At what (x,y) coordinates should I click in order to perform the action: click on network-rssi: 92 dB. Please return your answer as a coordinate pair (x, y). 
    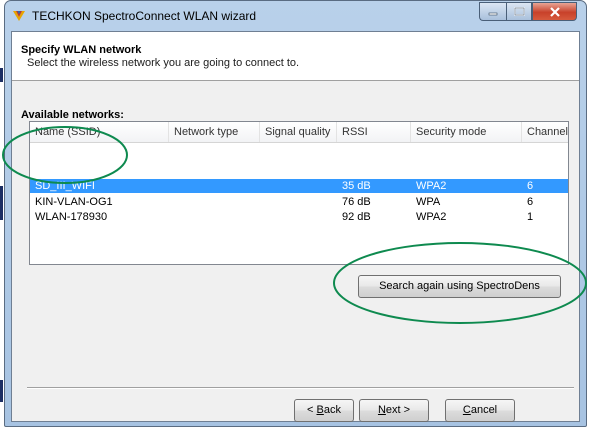
    Looking at the image, I should click on (356, 217).